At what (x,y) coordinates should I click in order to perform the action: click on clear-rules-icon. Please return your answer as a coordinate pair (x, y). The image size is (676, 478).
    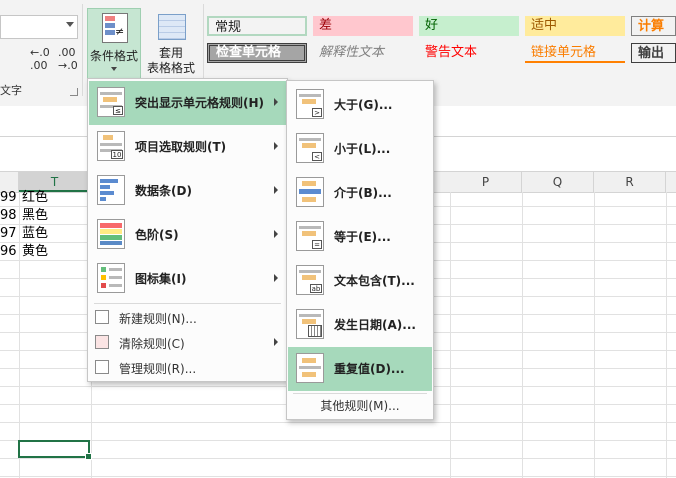
    Looking at the image, I should click on (102, 342).